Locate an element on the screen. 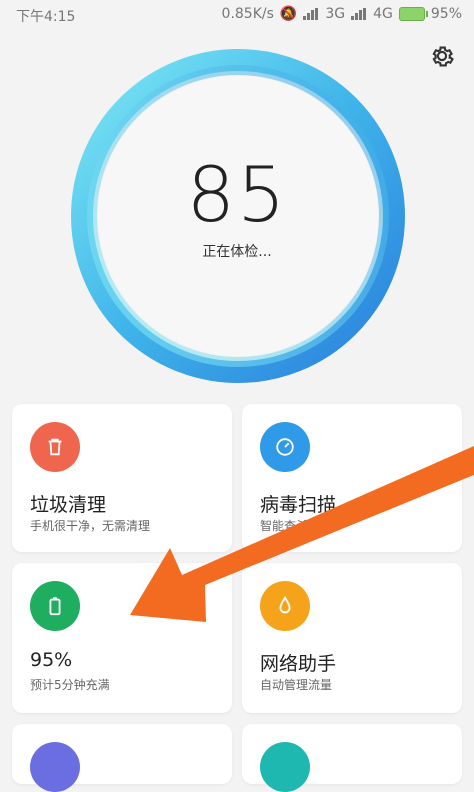 Image resolution: width=474 pixels, height=792 pixels. card-network-assistant: 网络助手 自动管理流量 is located at coordinates (352, 638).